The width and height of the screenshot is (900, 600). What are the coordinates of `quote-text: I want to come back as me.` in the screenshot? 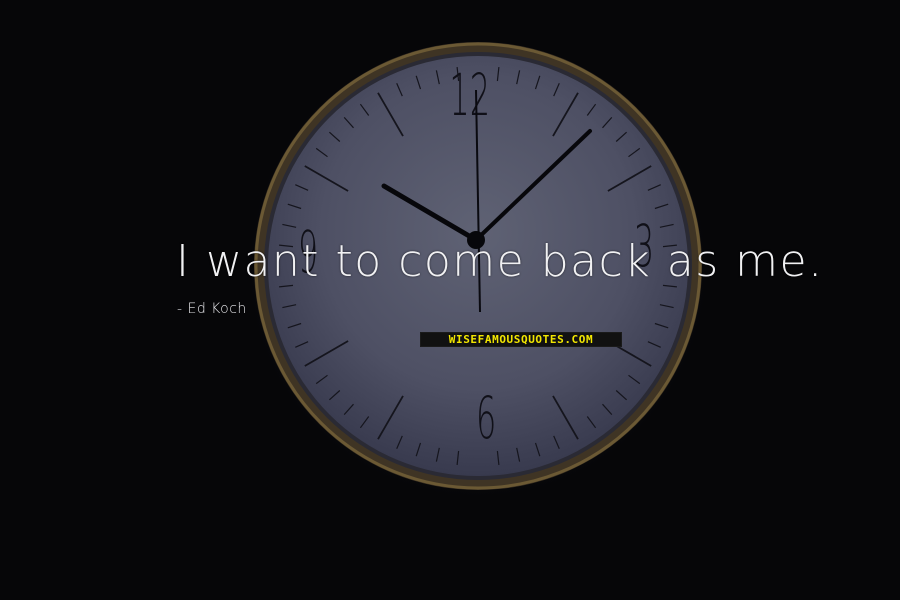 It's located at (500, 261).